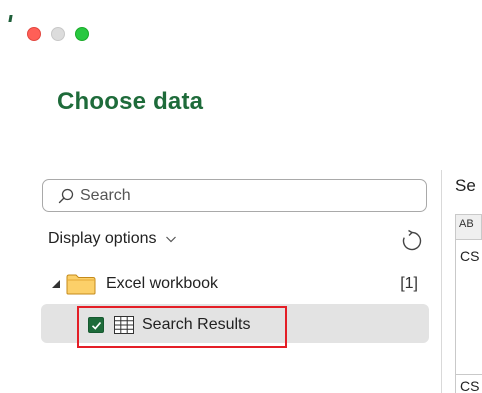 Image resolution: width=482 pixels, height=393 pixels. What do you see at coordinates (465, 185) in the screenshot?
I see `preview-title: Se` at bounding box center [465, 185].